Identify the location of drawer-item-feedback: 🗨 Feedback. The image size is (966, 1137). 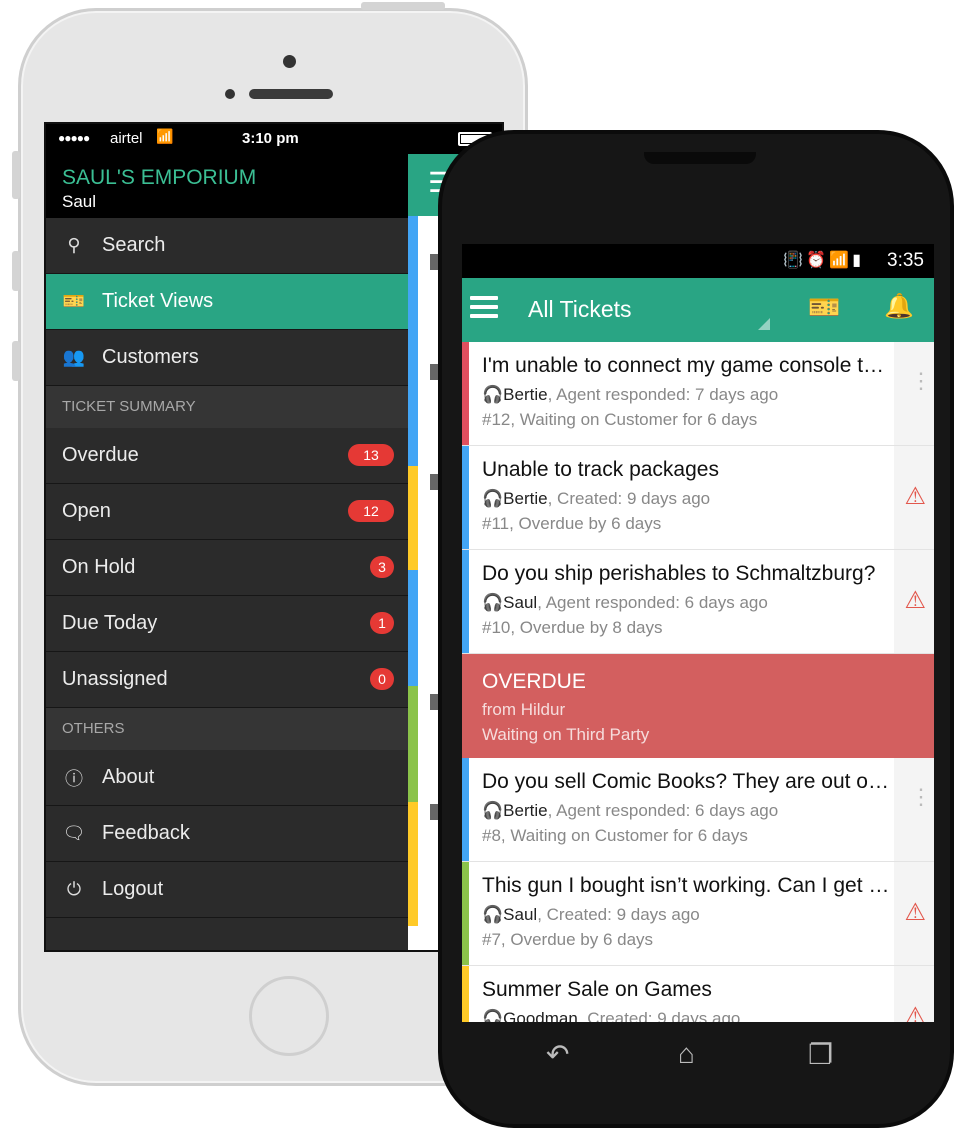
(227, 834).